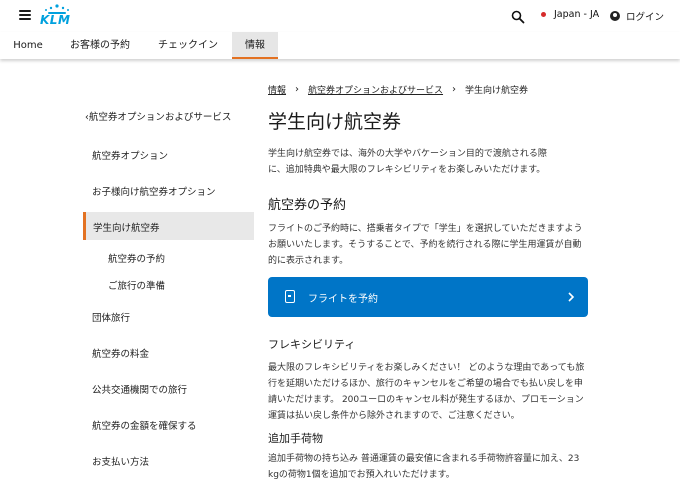 The image size is (680, 480). I want to click on sidebar-item-public-transport: 公共交通機関での旅行, so click(139, 389).